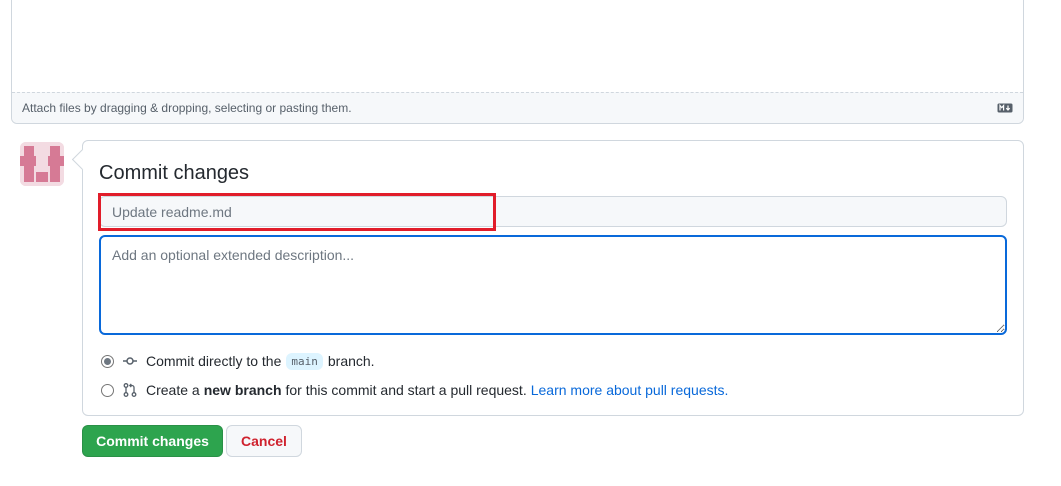 Image resolution: width=1061 pixels, height=486 pixels. Describe the element at coordinates (174, 173) in the screenshot. I see `commit-title: Commit changes` at that location.